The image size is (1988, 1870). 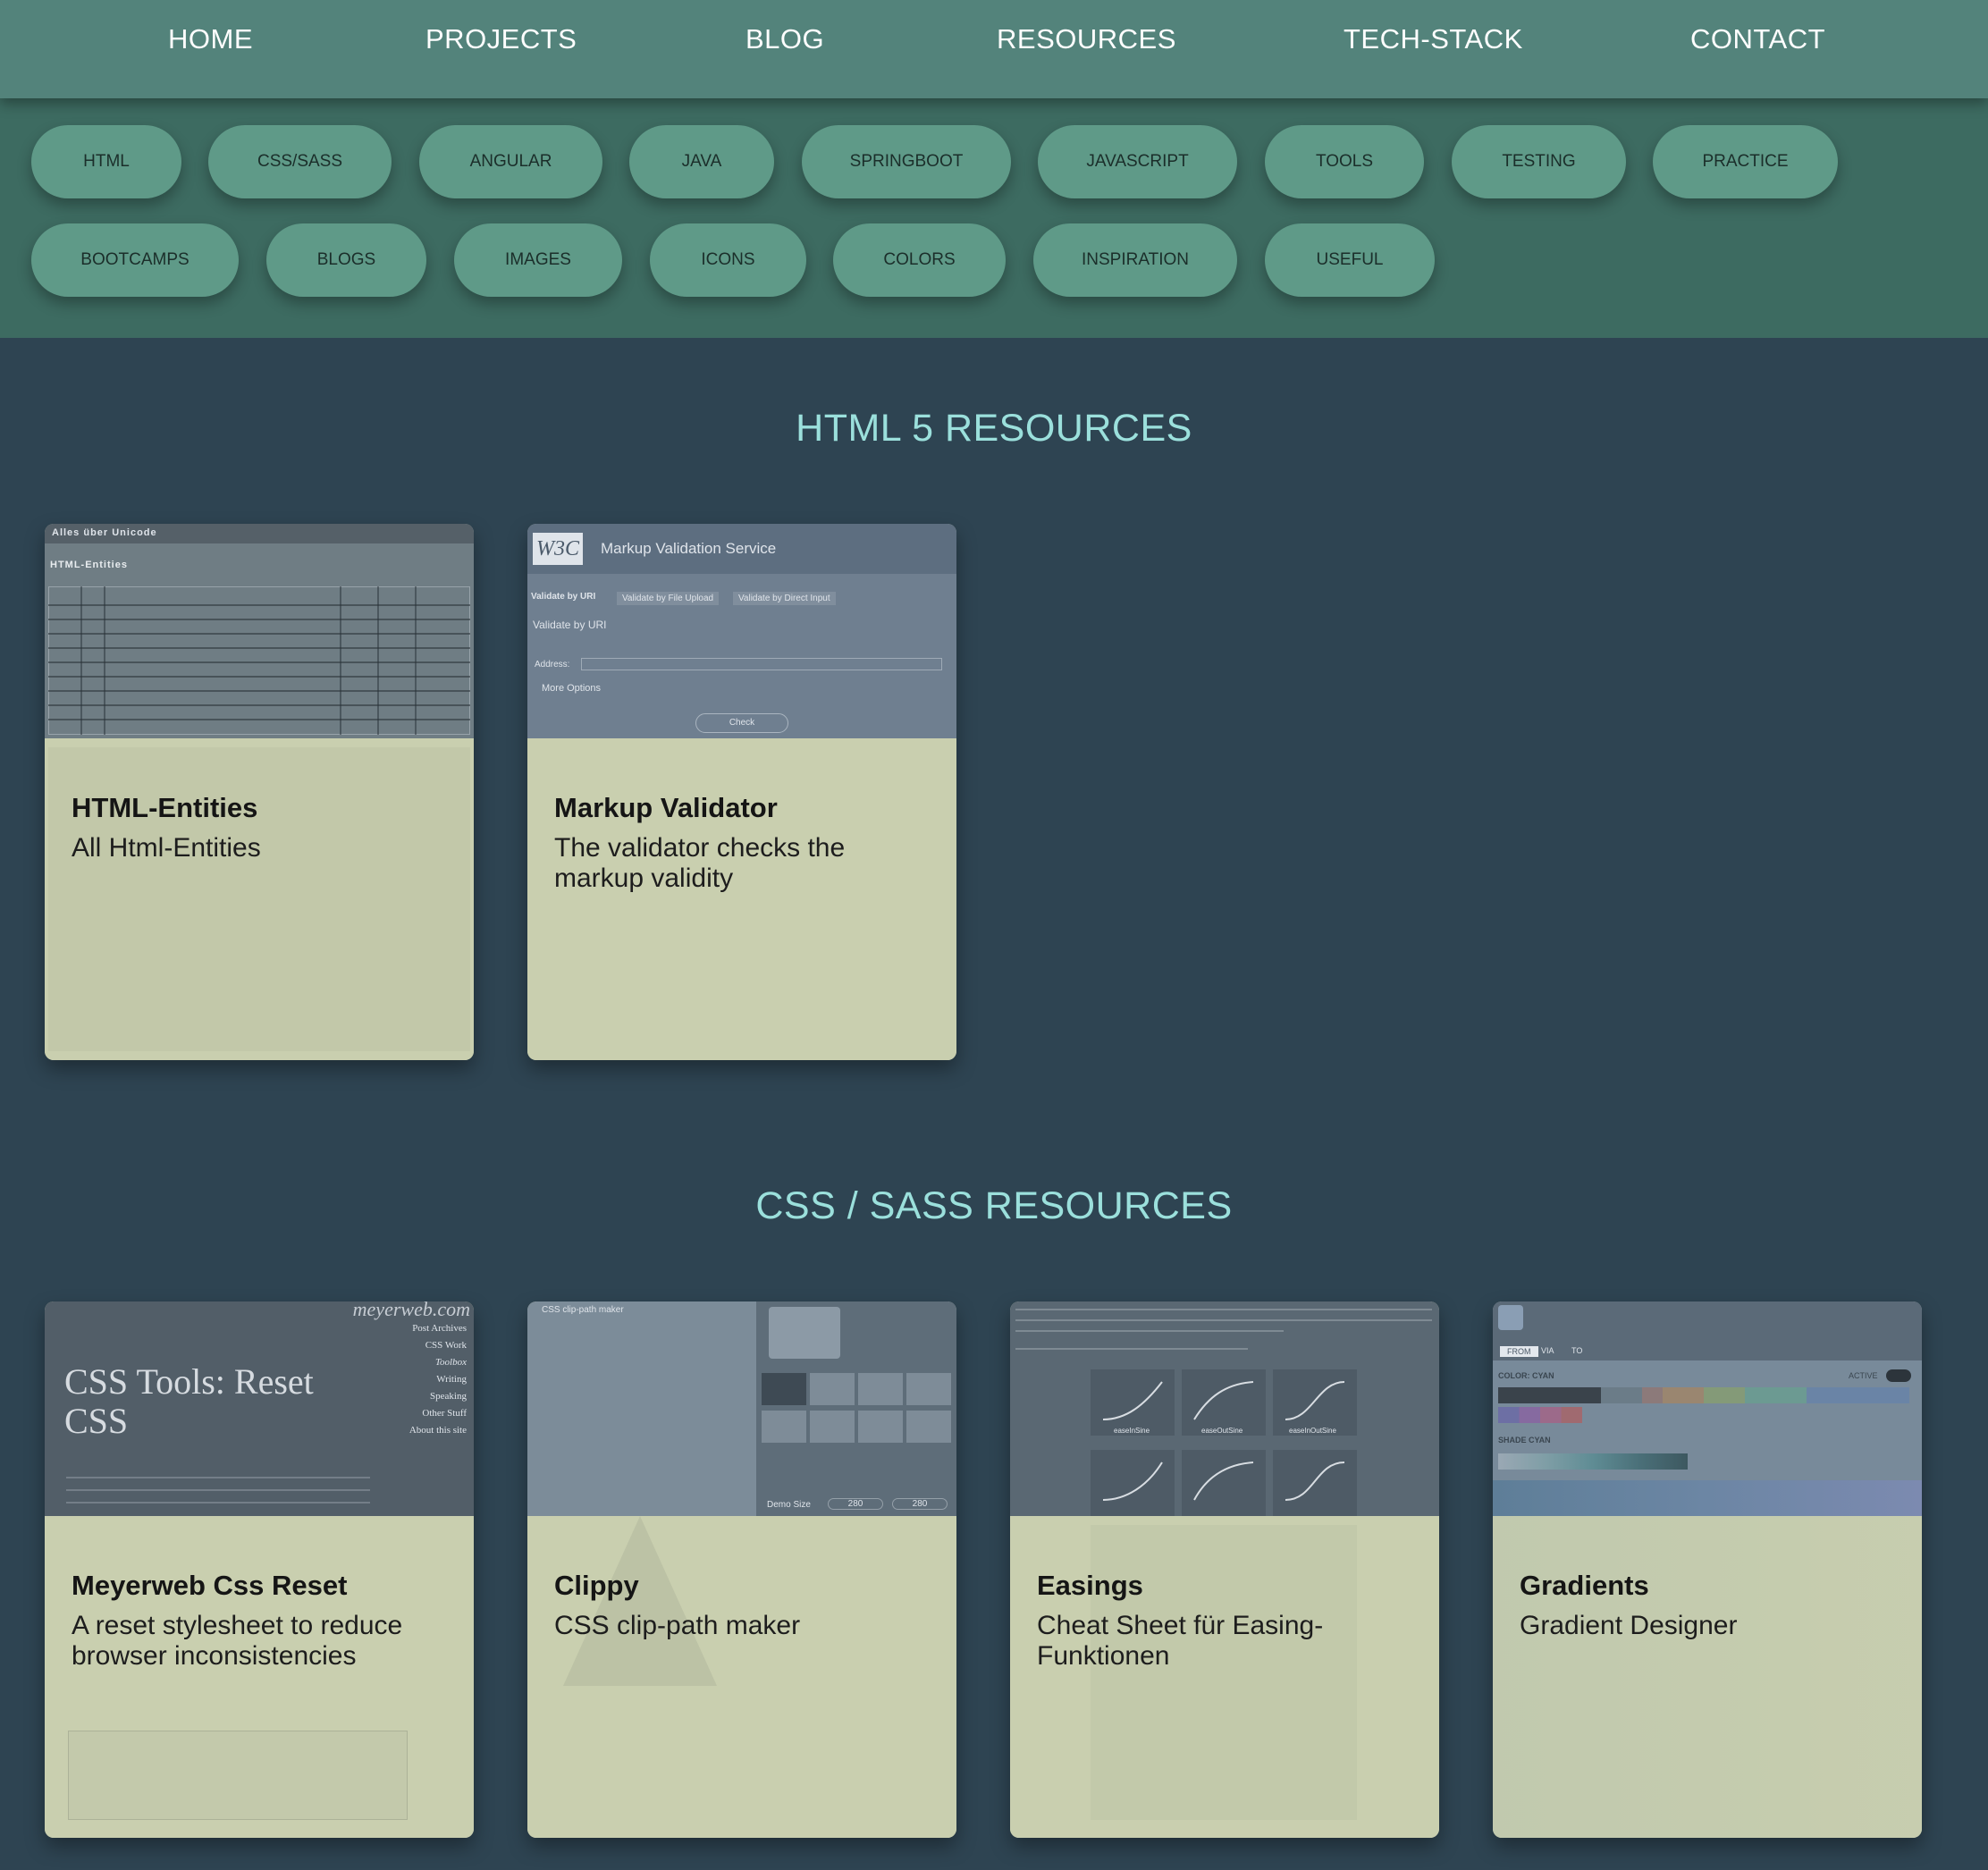 I want to click on ease-in-quad-curve, so click(x=1132, y=1481).